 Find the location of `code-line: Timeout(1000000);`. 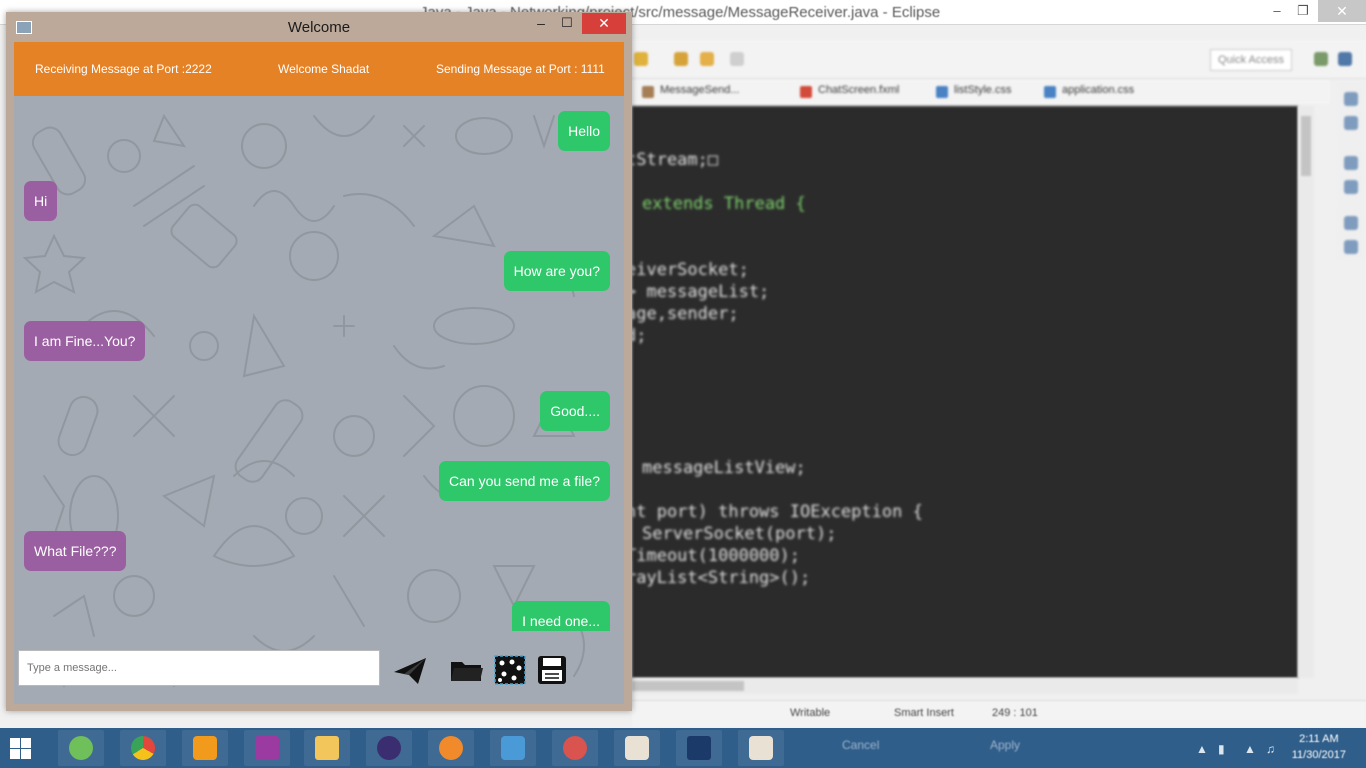

code-line: Timeout(1000000); is located at coordinates (713, 556).